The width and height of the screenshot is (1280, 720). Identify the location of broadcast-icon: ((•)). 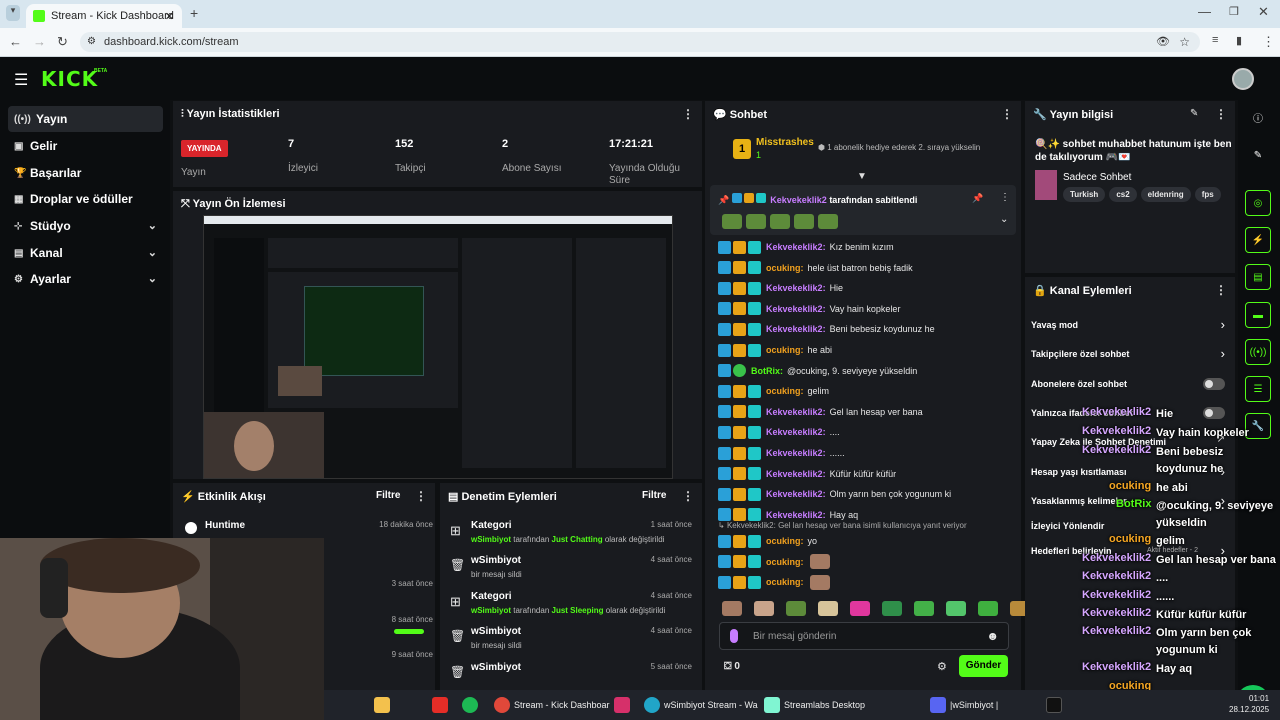
(1258, 352).